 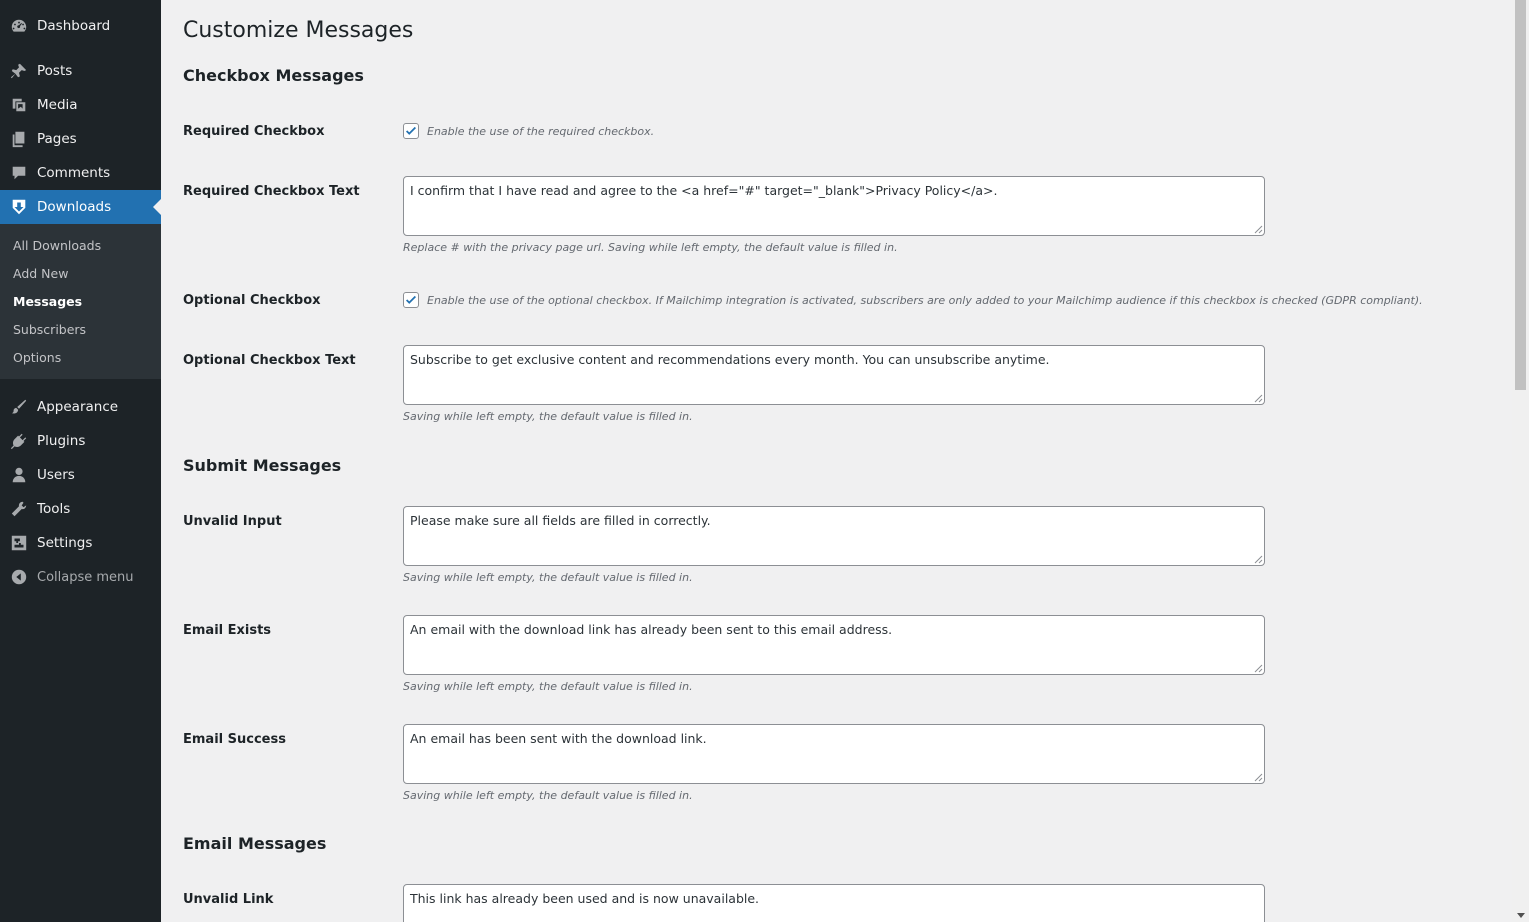 What do you see at coordinates (80, 105) in the screenshot?
I see `menu-item-media: Media` at bounding box center [80, 105].